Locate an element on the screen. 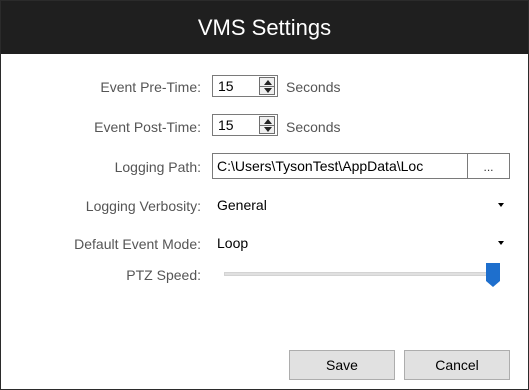 This screenshot has width=529, height=390. post-time-stepper: 15 is located at coordinates (245, 125).